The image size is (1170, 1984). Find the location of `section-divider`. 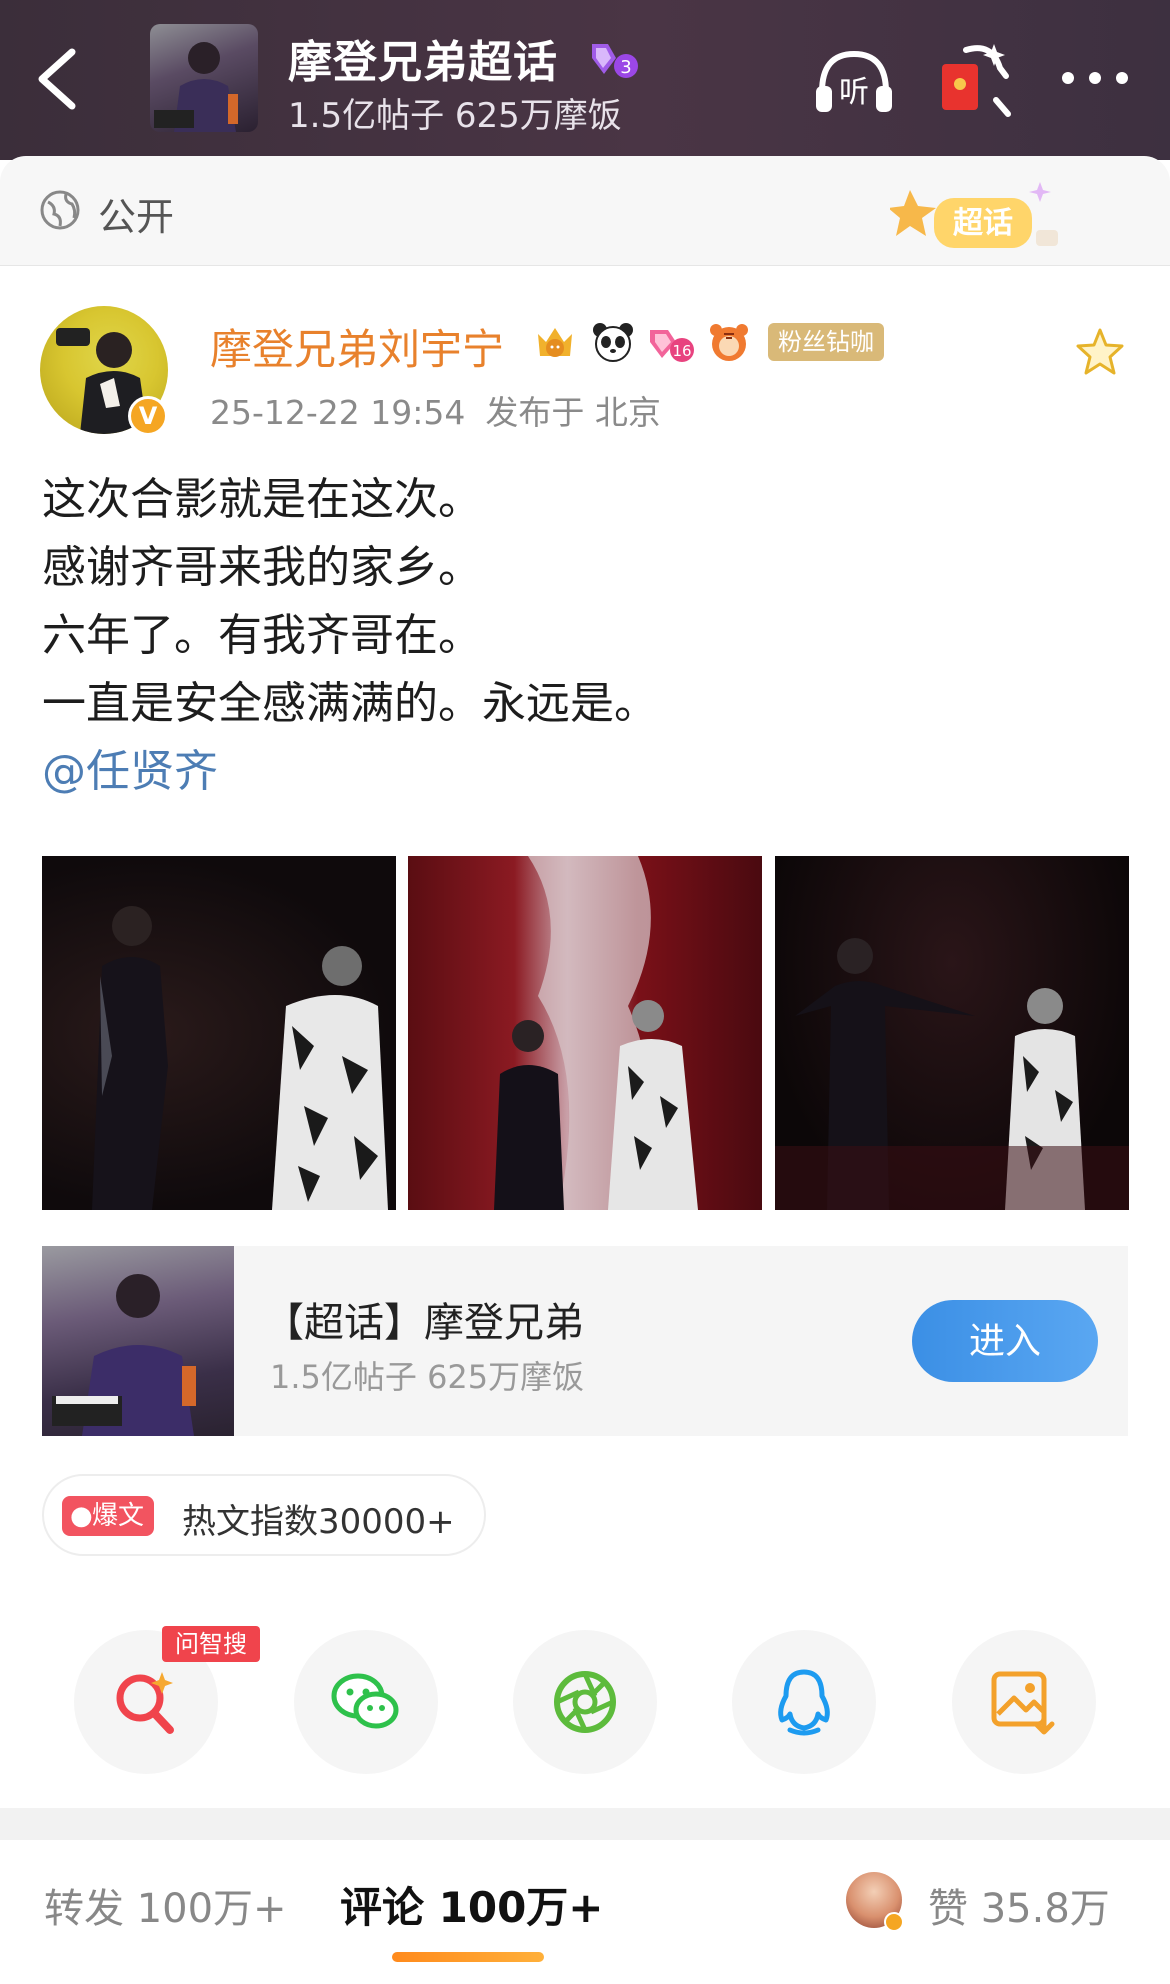

section-divider is located at coordinates (585, 1824).